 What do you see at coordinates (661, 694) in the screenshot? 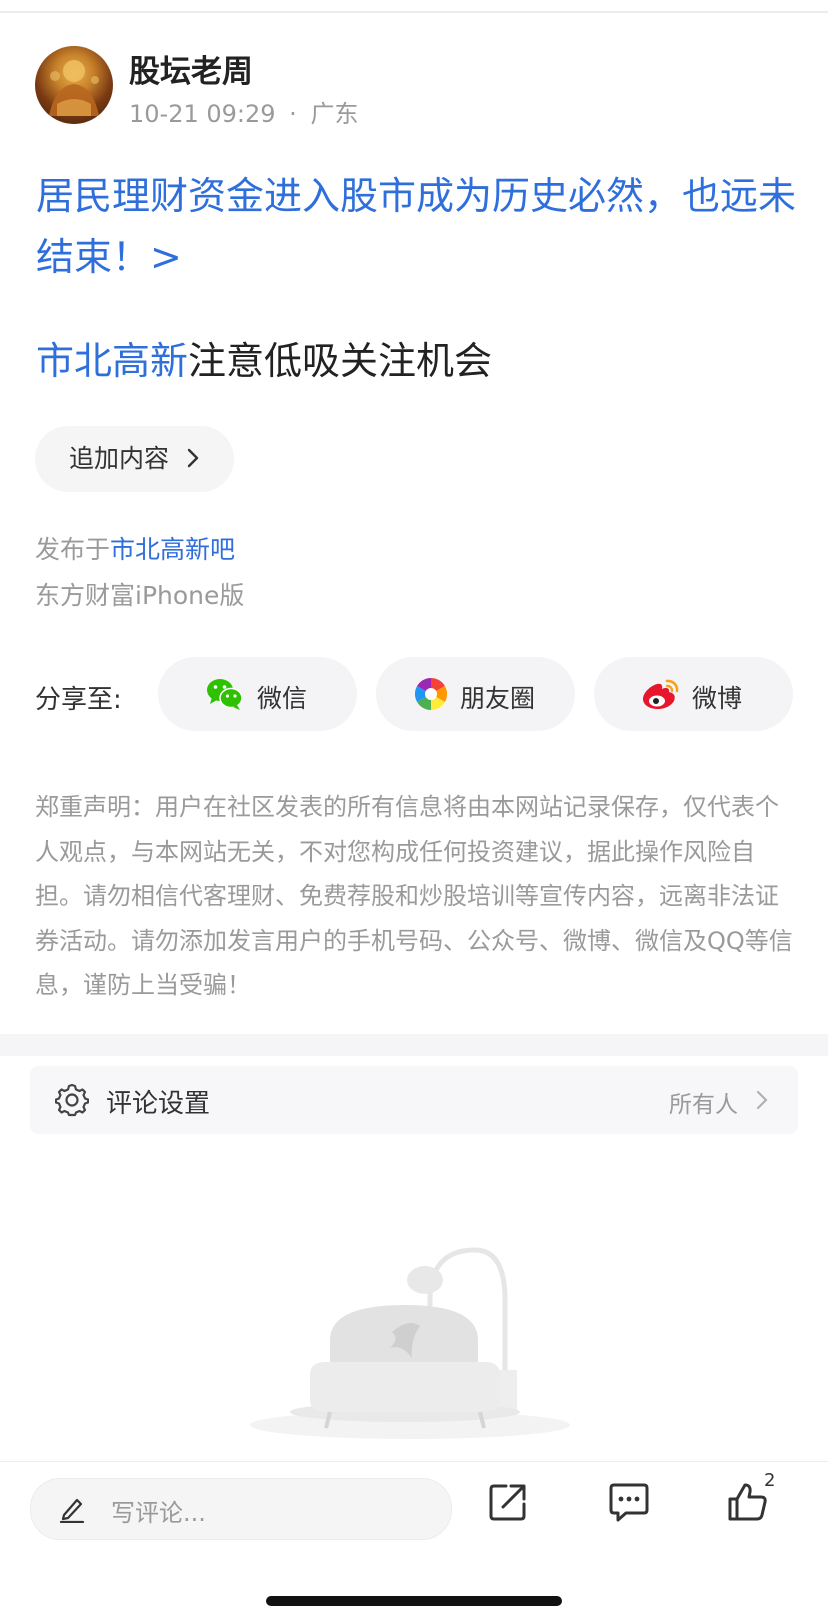
I see `weibo-icon` at bounding box center [661, 694].